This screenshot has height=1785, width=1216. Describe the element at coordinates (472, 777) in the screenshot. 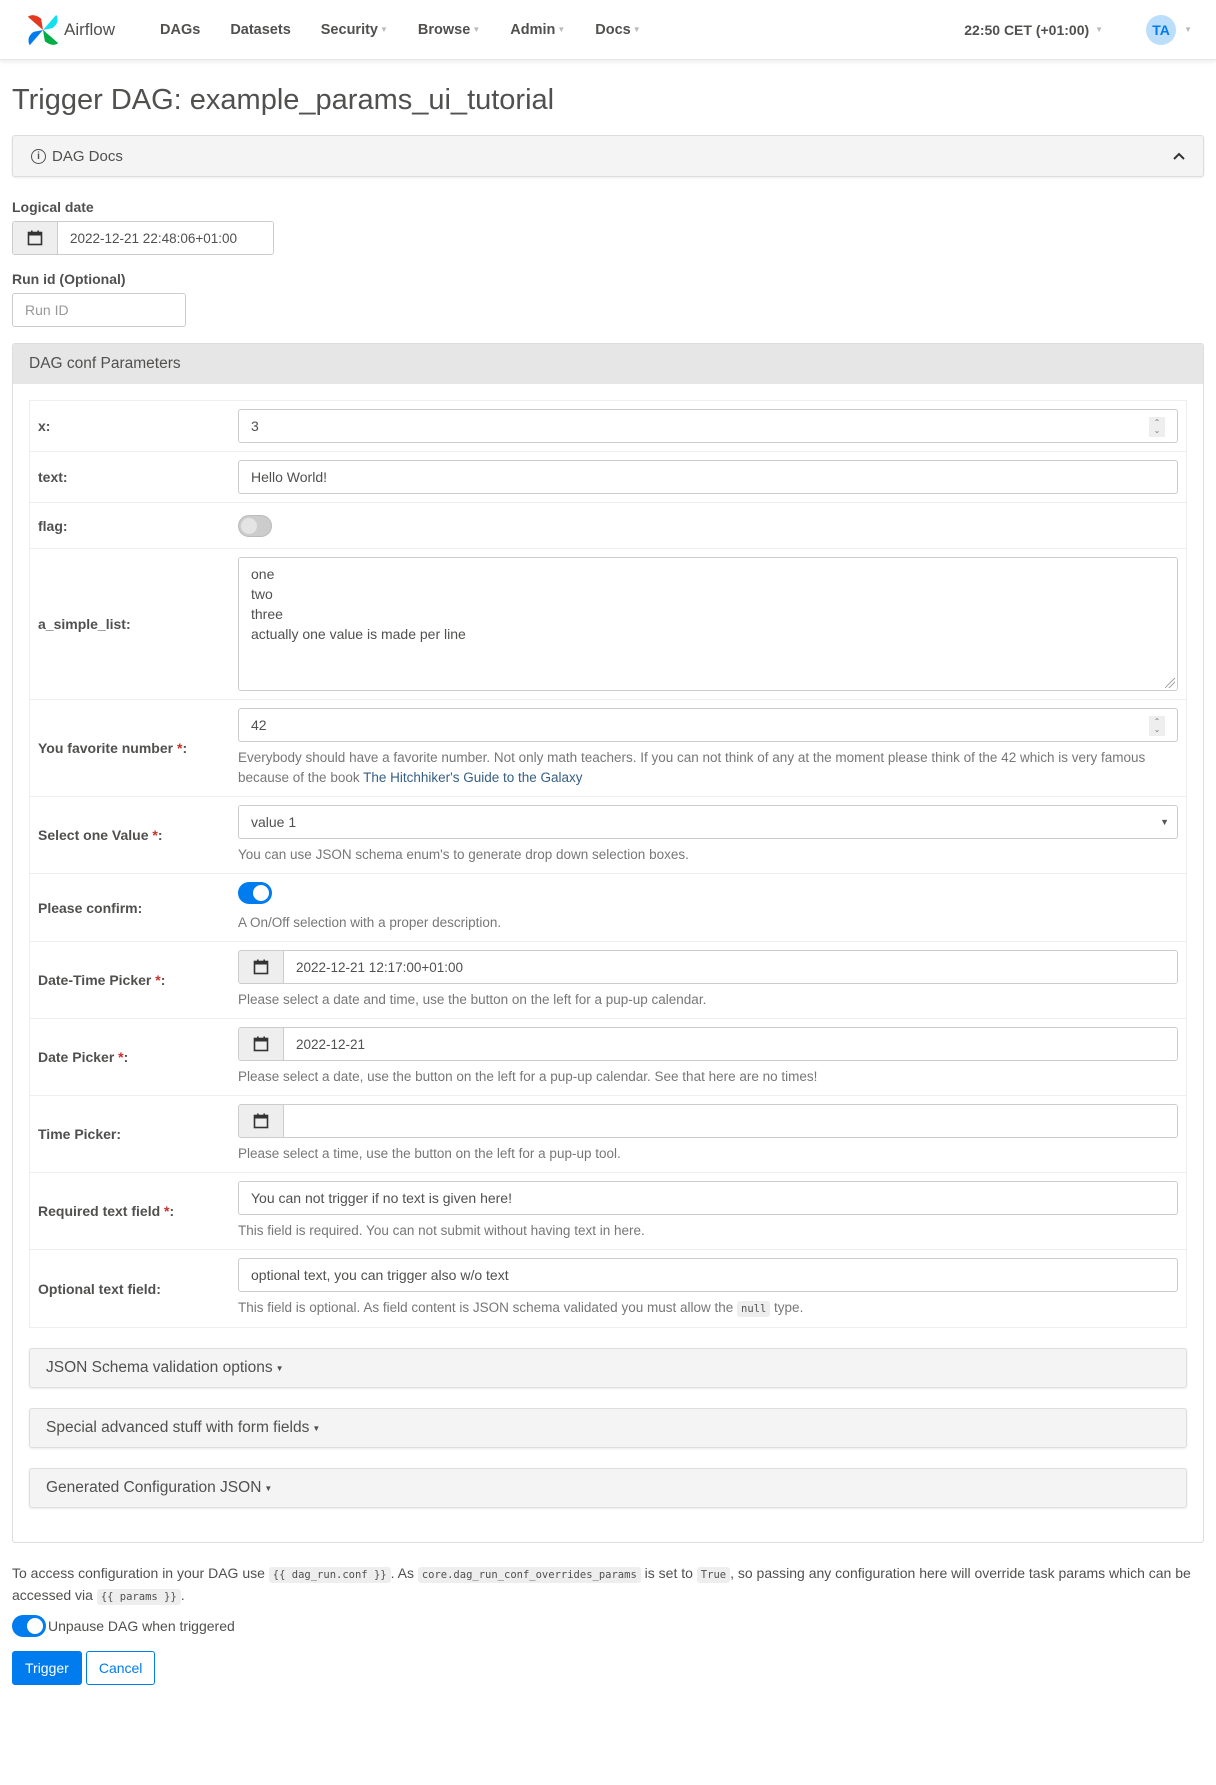

I see `hitchhikers-guide-link: The Hitchhiker's Guide to the Galaxy` at that location.